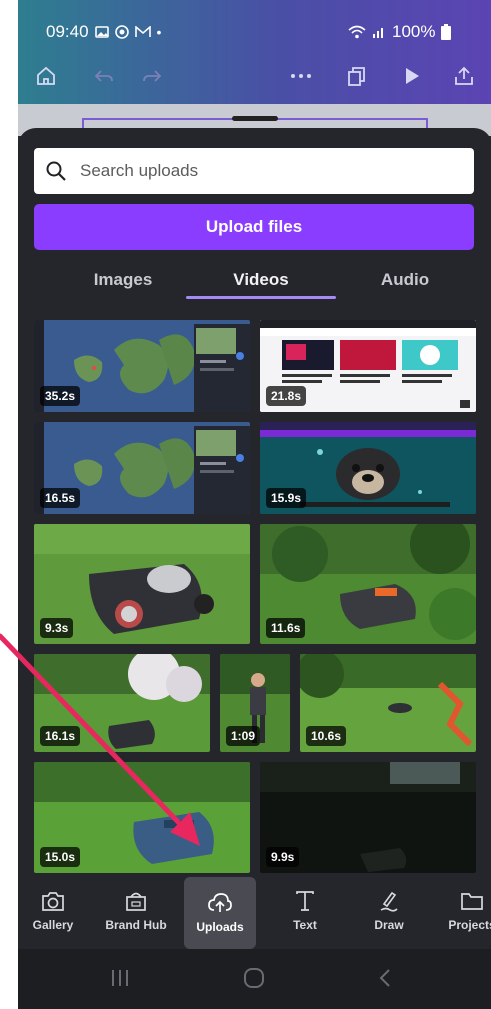 The height and width of the screenshot is (1009, 491). I want to click on nav-brand-hub-label: Brand Hub, so click(136, 925).